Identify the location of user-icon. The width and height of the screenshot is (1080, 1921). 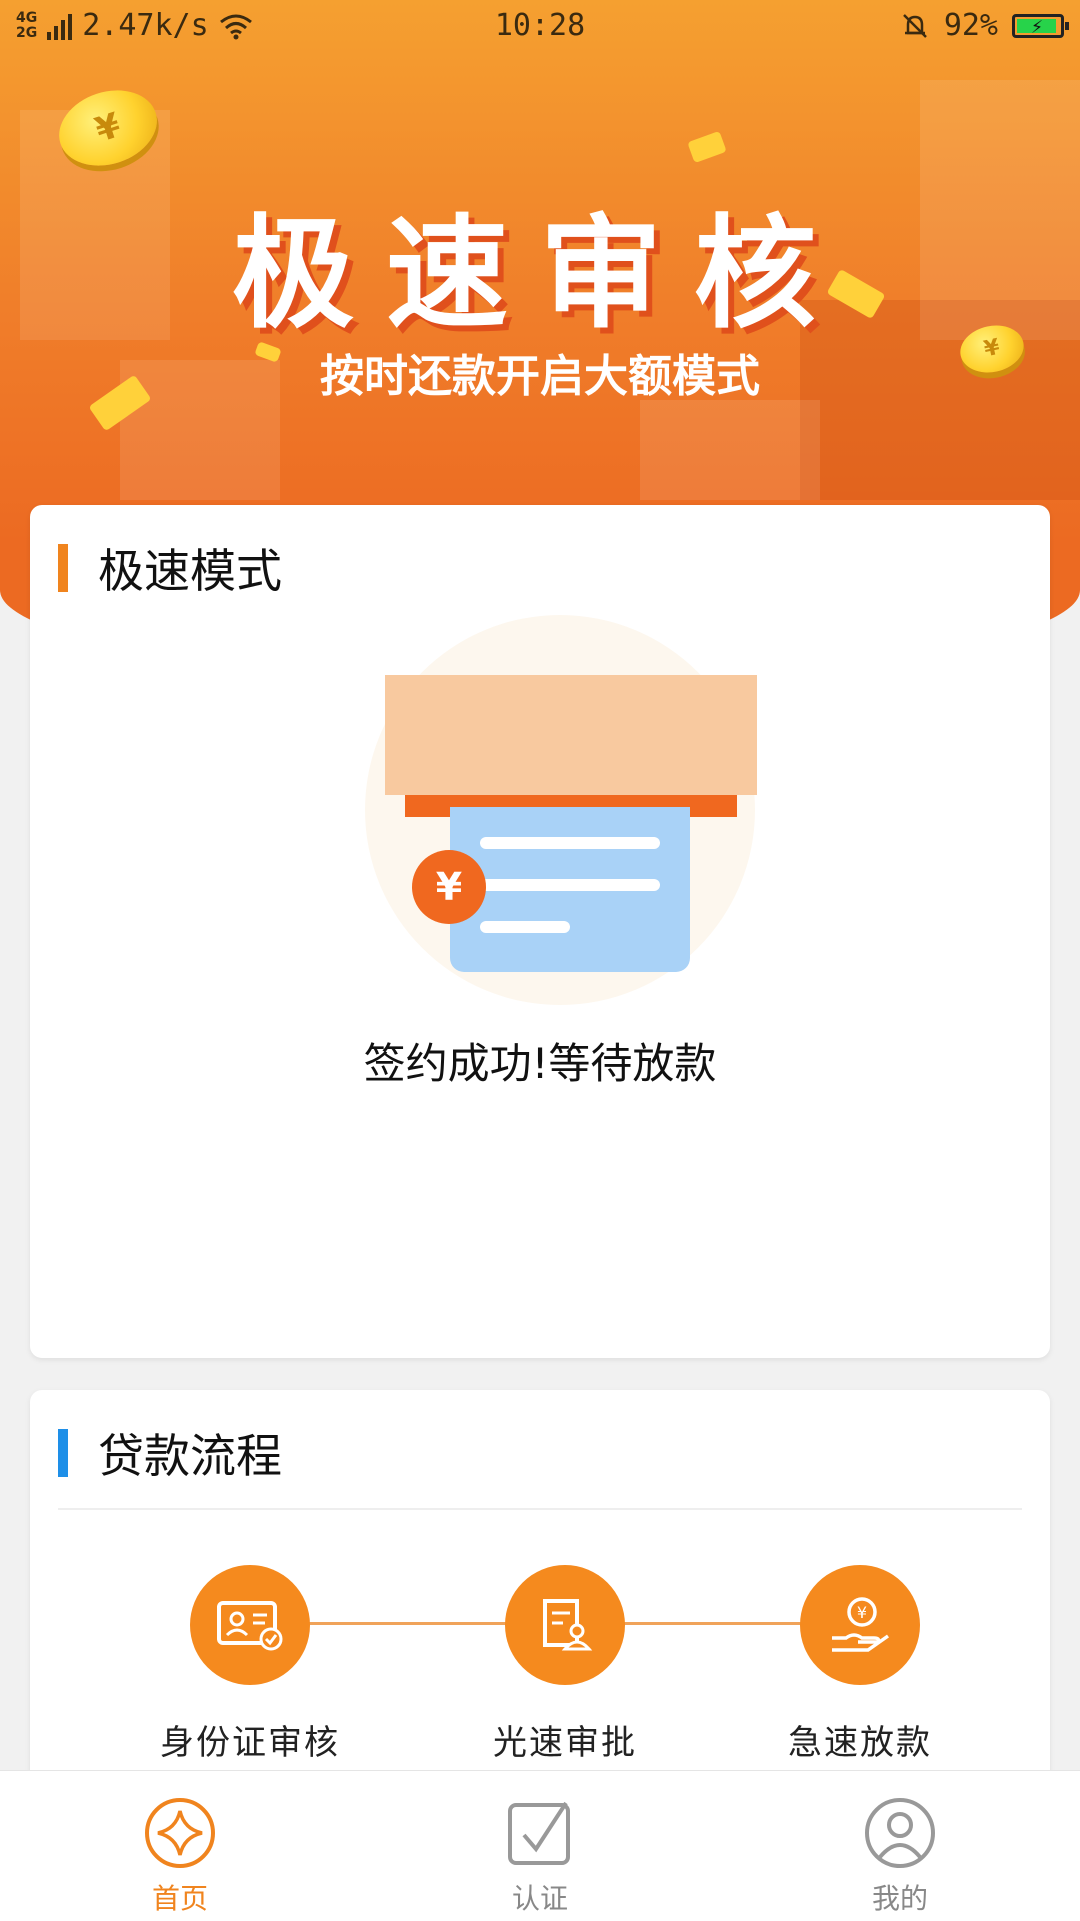
(900, 1833).